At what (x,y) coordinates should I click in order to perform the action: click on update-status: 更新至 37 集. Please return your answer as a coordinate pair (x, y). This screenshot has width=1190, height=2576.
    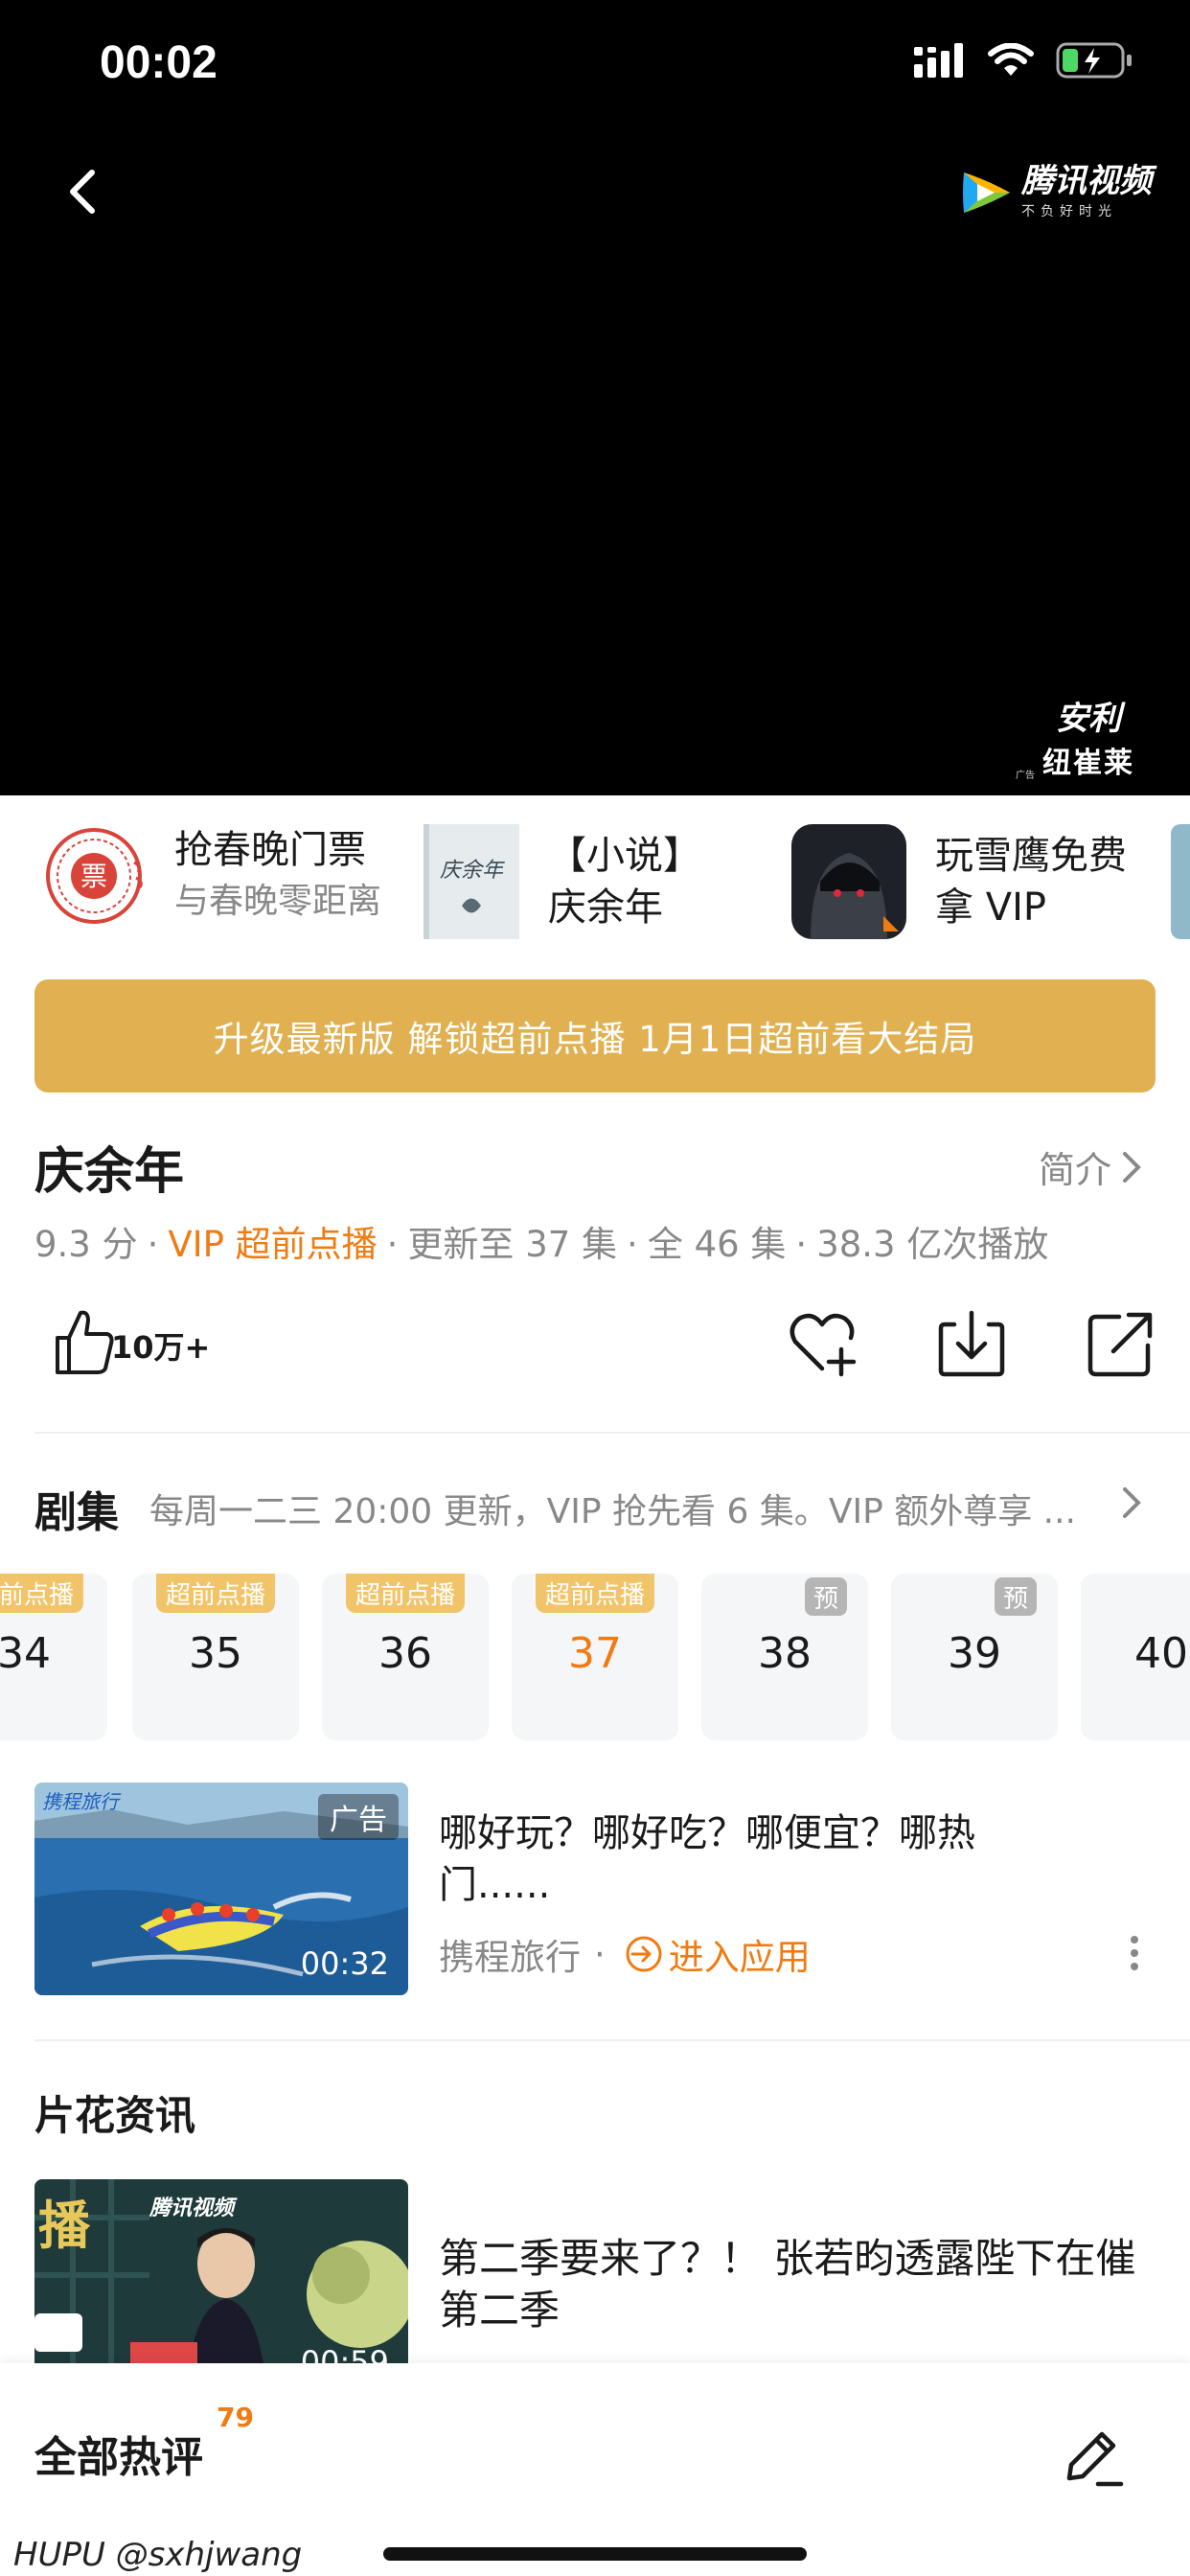
    Looking at the image, I should click on (512, 1244).